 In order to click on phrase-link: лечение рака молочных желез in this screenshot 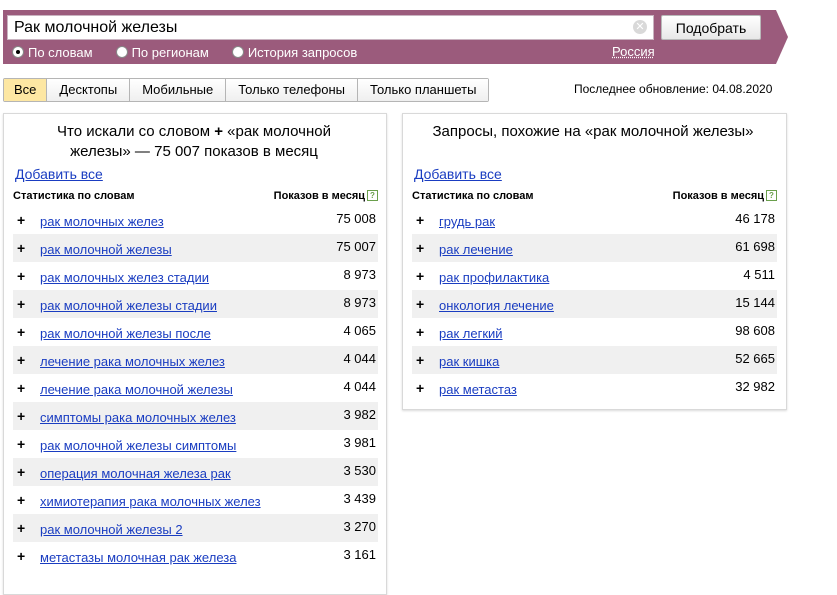, I will do `click(132, 361)`.